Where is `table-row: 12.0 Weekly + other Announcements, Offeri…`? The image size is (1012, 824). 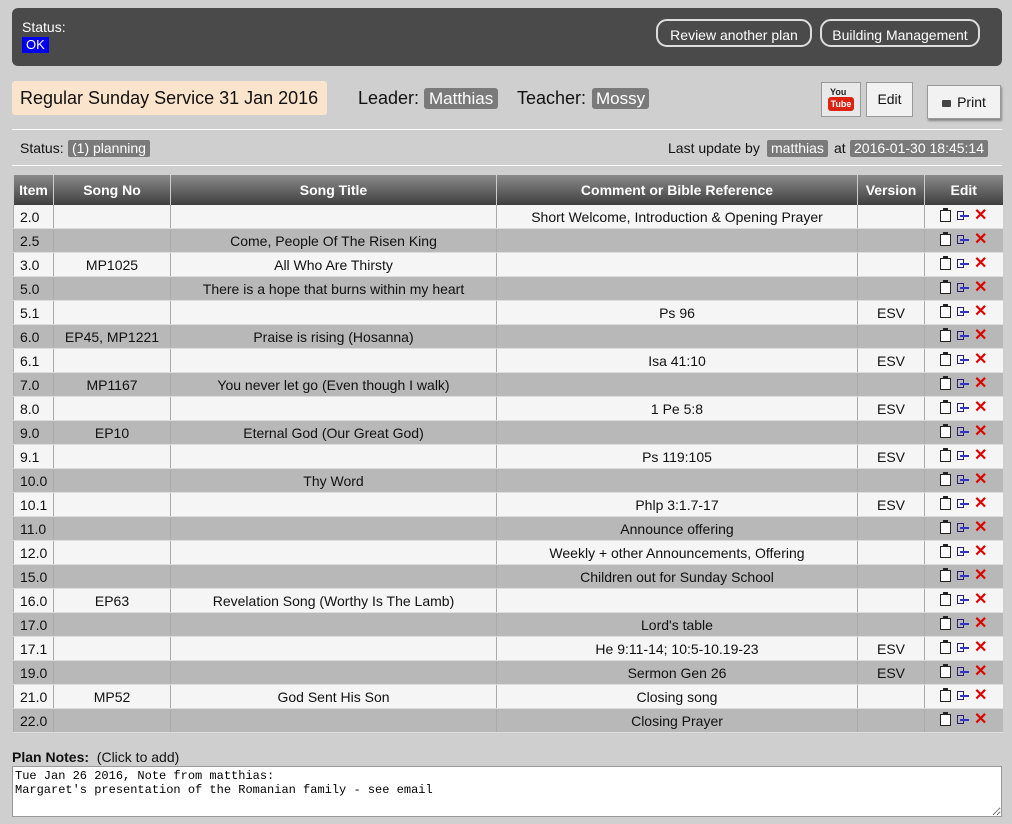
table-row: 12.0 Weekly + other Announcements, Offeri… is located at coordinates (508, 552).